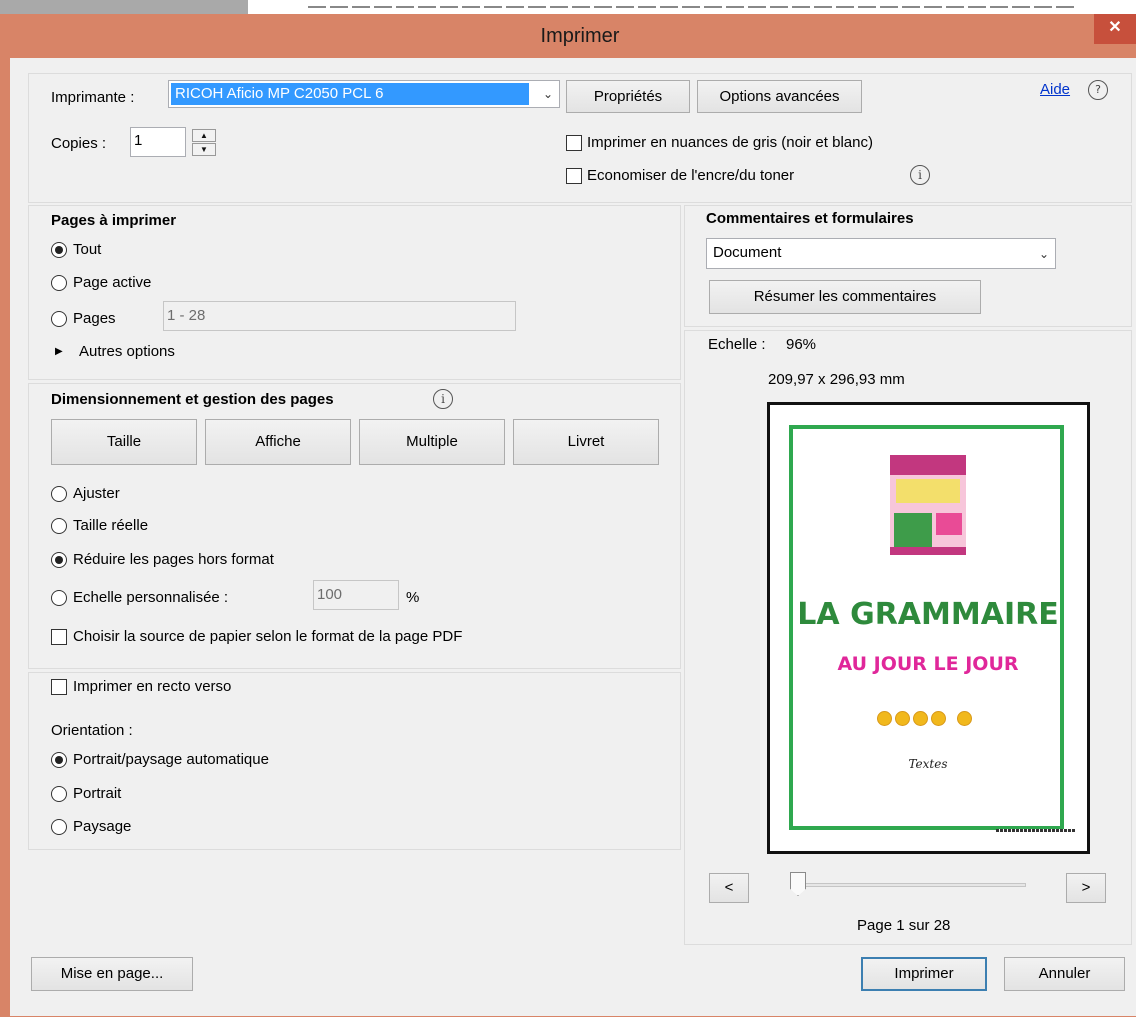 The width and height of the screenshot is (1136, 1017). I want to click on orientation-auto-label: Portrait/paysage automatique, so click(171, 759).